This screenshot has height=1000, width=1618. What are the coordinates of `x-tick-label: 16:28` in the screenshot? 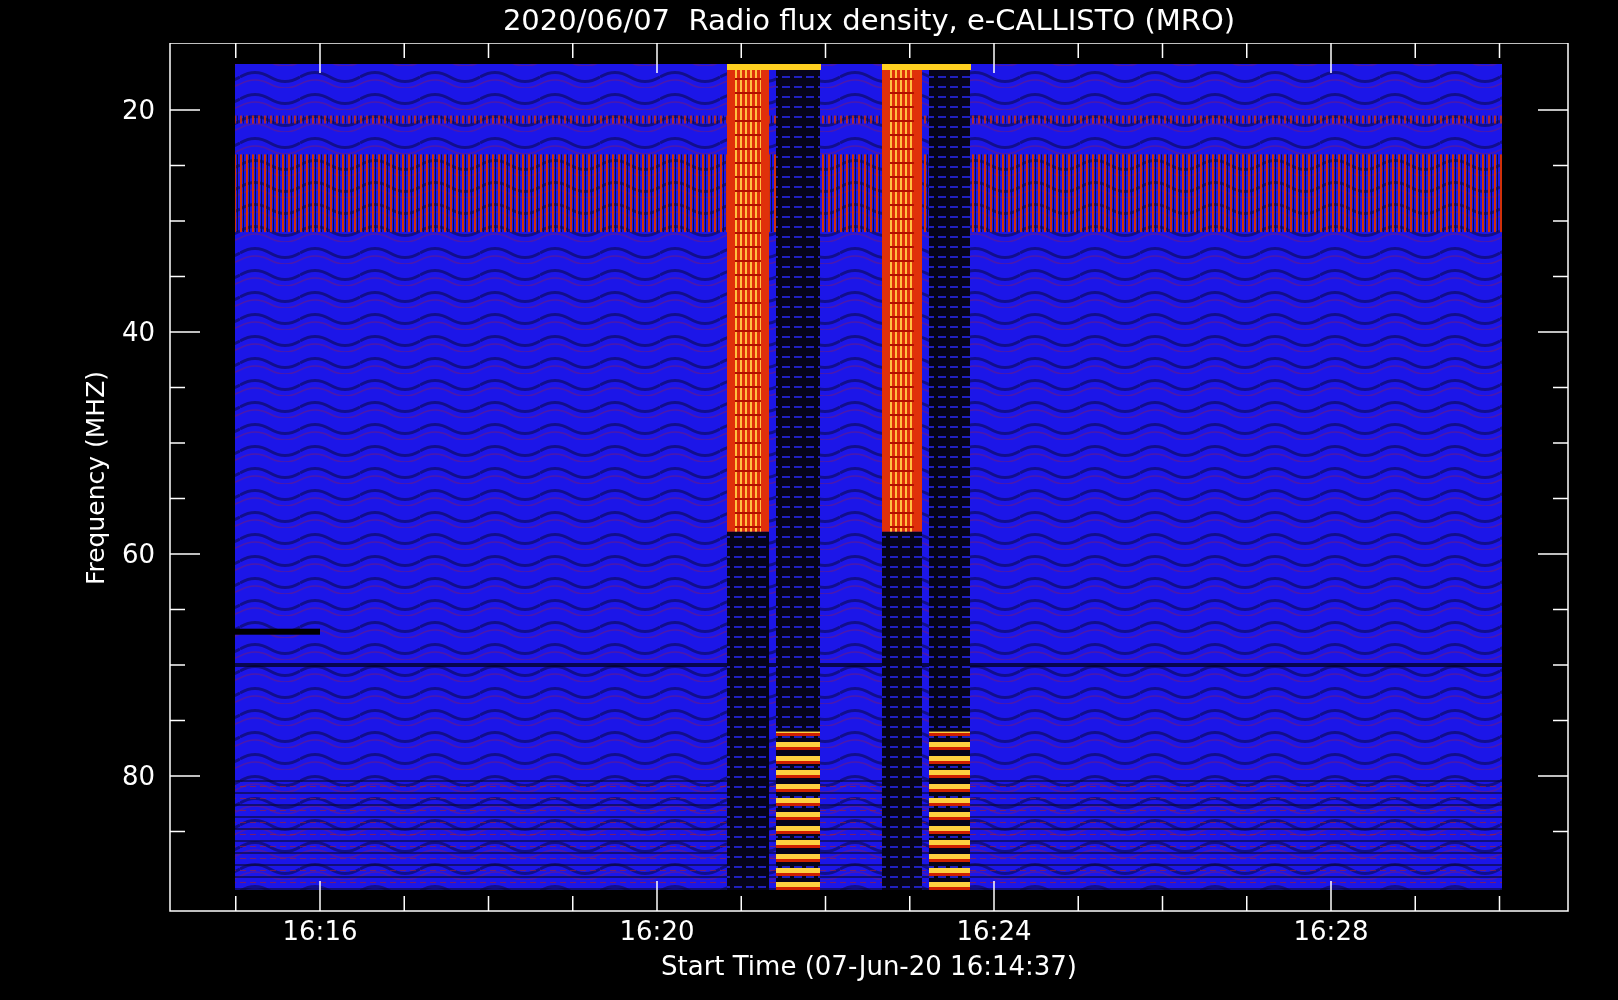 It's located at (1331, 931).